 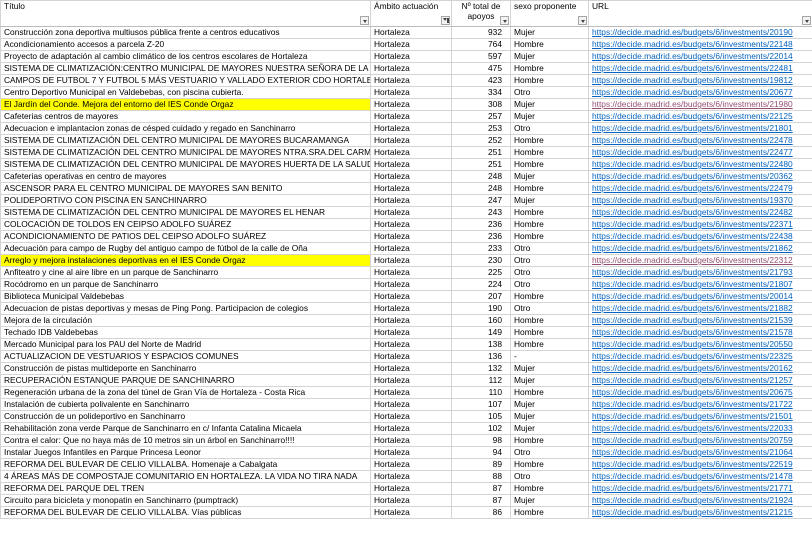 What do you see at coordinates (481, 452) in the screenshot?
I see `cell-apoyos: 94` at bounding box center [481, 452].